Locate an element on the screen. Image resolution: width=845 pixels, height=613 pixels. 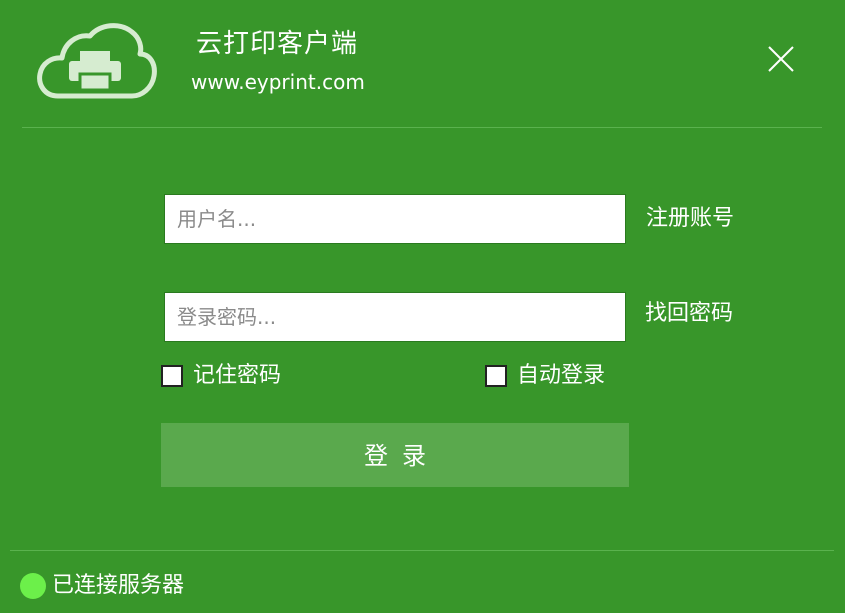
cloud-printer-logo-icon is located at coordinates (97, 59).